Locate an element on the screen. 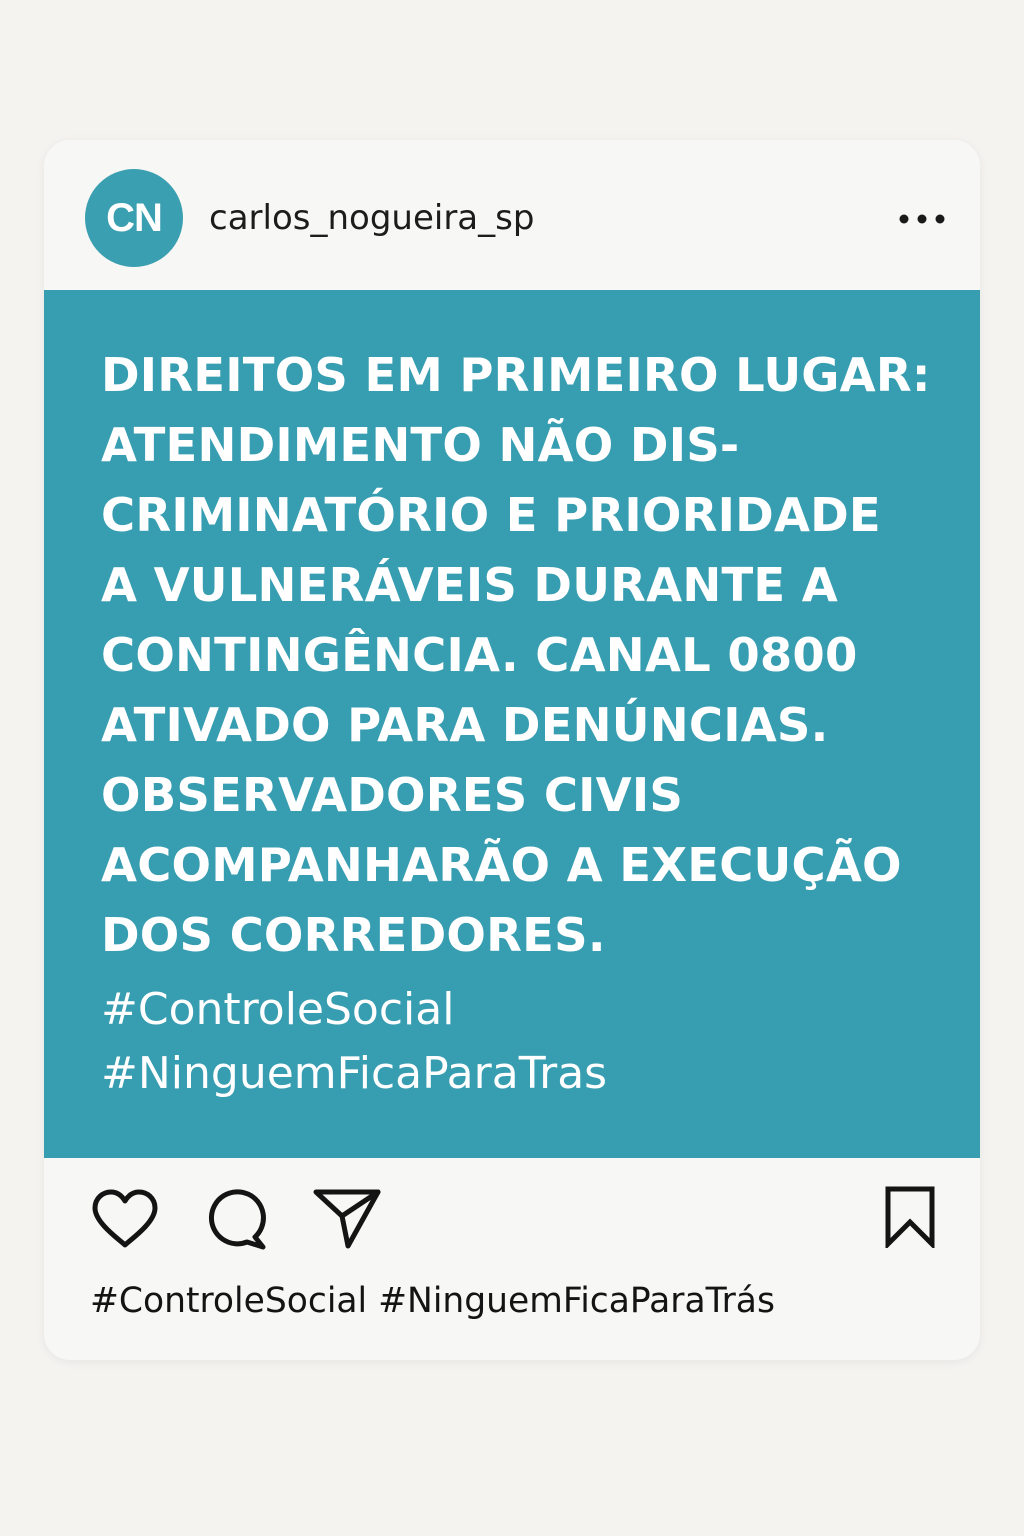 Image resolution: width=1024 pixels, height=1536 pixels. post-caption: #ControleSocial #NinguemFicaParaTrás is located at coordinates (432, 1301).